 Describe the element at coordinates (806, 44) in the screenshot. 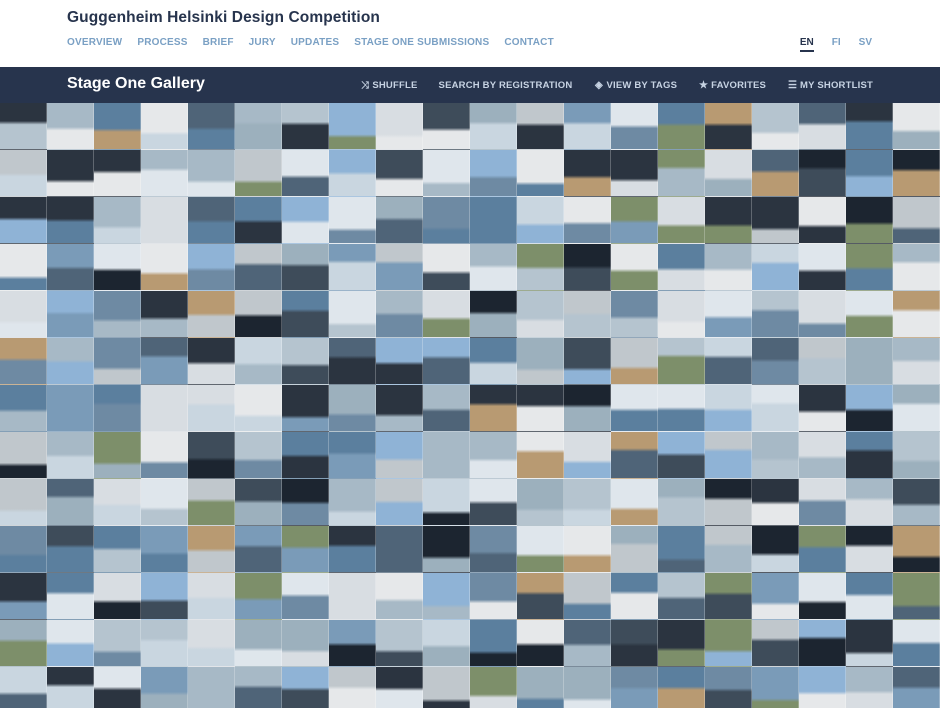

I see `lang-en: EN` at that location.